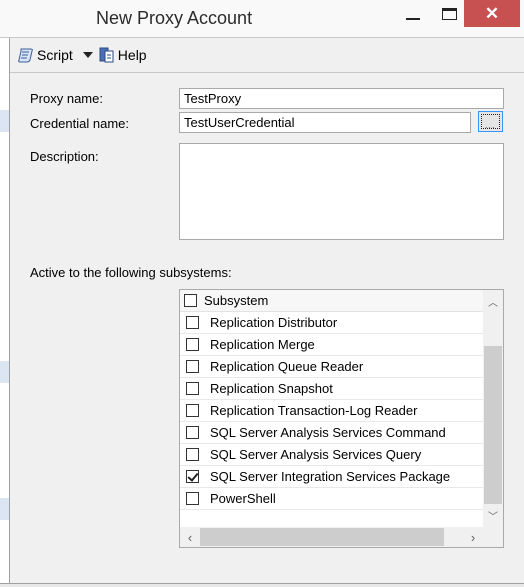 The image size is (524, 587). Describe the element at coordinates (287, 366) in the screenshot. I see `subsystem-label: Replication Queue Reader` at that location.